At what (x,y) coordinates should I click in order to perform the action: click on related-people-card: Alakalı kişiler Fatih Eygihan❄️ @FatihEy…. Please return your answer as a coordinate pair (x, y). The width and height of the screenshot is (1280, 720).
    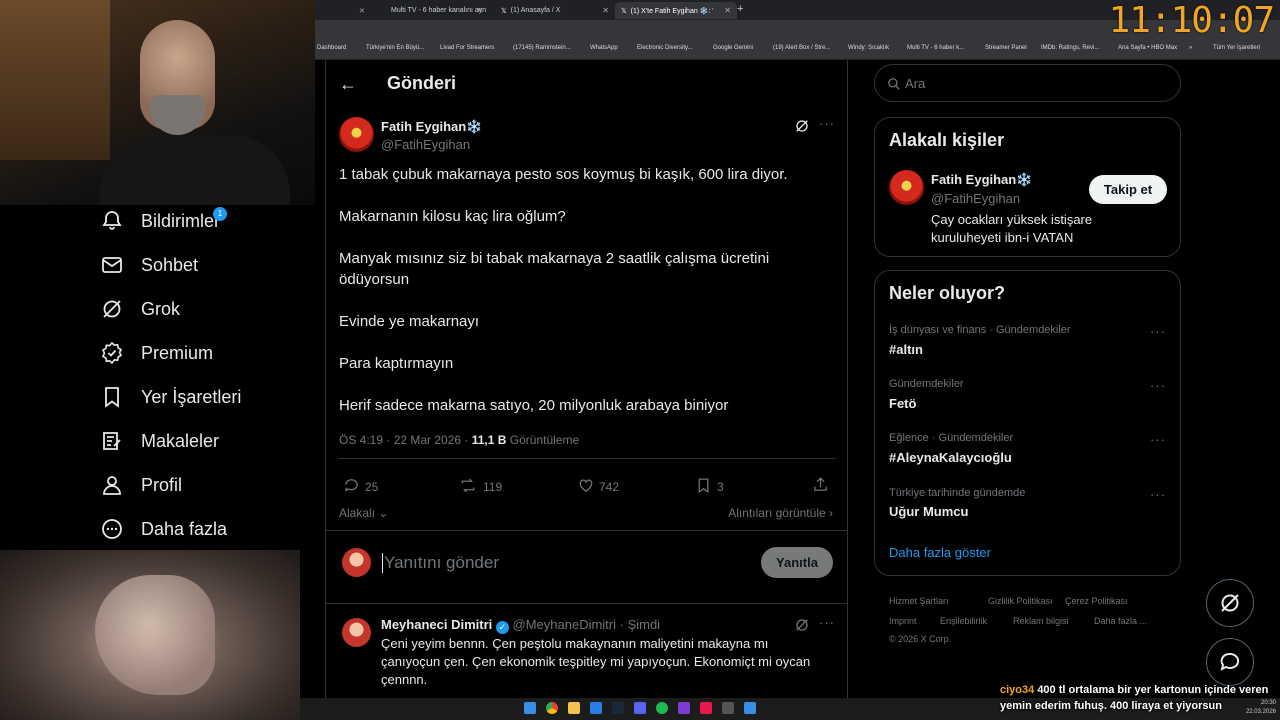
    Looking at the image, I should click on (1027, 187).